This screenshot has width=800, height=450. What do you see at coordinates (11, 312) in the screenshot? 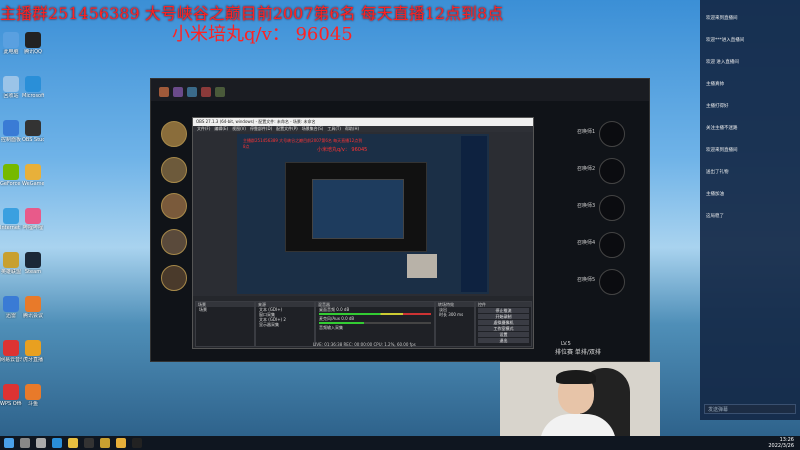
I see `desktop-icon: 迅雷` at bounding box center [11, 312].